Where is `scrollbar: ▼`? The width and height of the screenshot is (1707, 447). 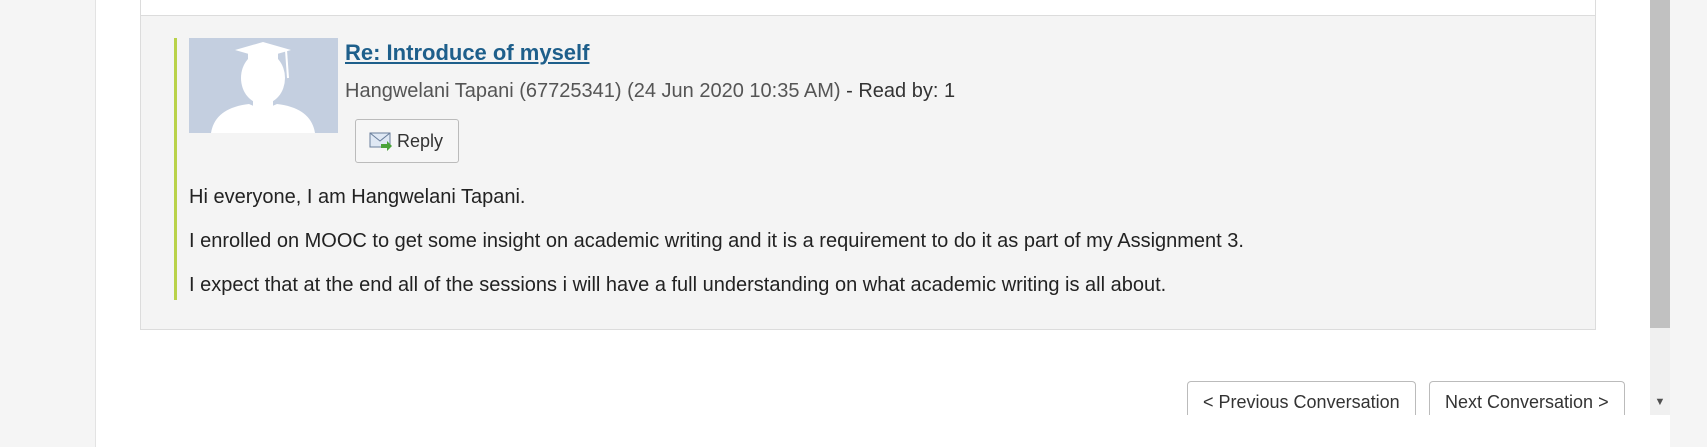
scrollbar: ▼ is located at coordinates (1660, 207).